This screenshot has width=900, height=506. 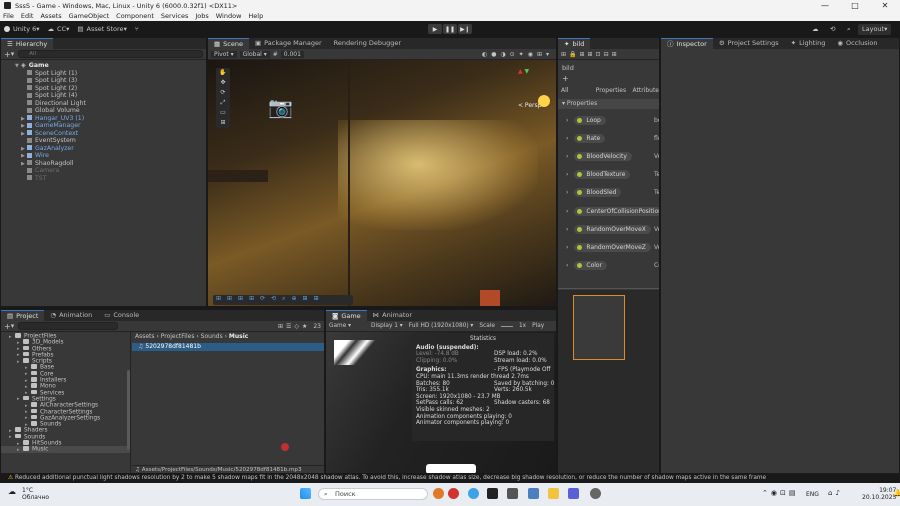 I want to click on tab-package-manager: ▣ Package Manager, so click(x=288, y=43).